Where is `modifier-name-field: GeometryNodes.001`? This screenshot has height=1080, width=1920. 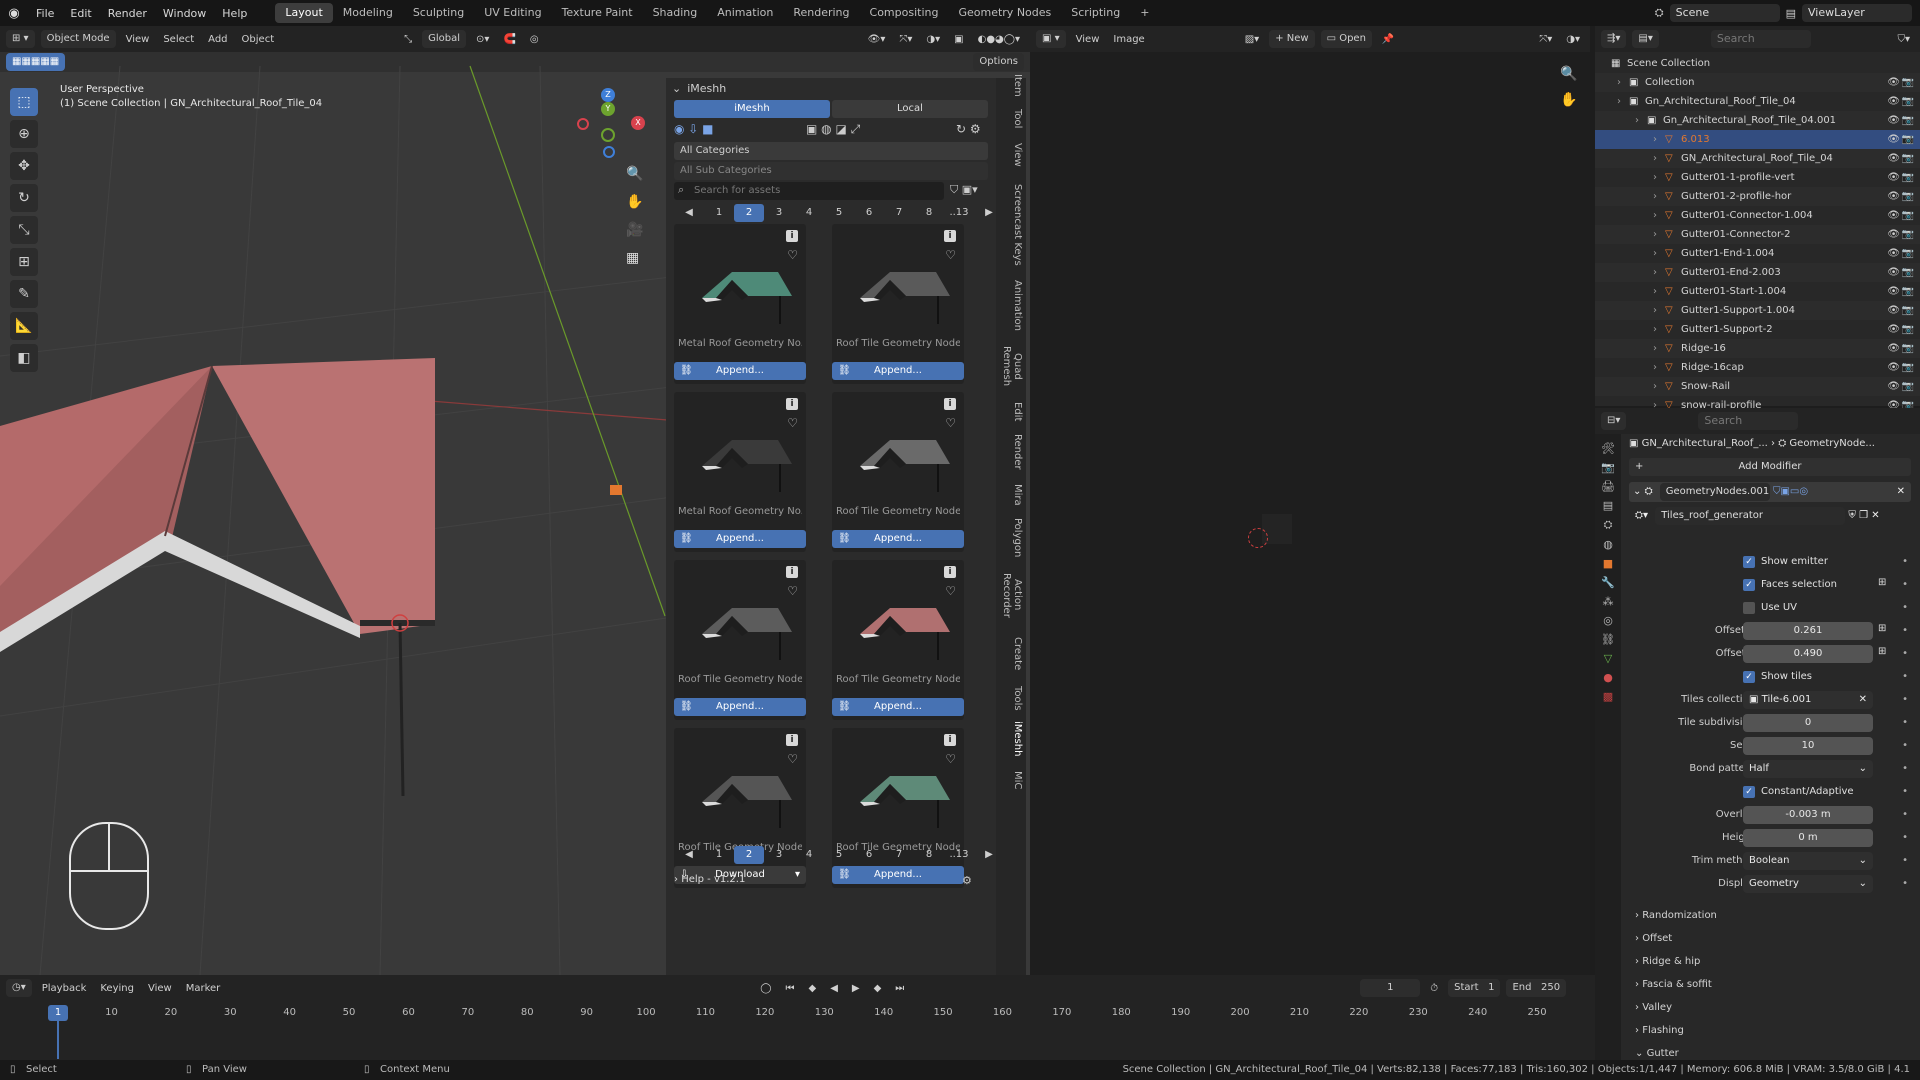 modifier-name-field: GeometryNodes.001 is located at coordinates (1714, 492).